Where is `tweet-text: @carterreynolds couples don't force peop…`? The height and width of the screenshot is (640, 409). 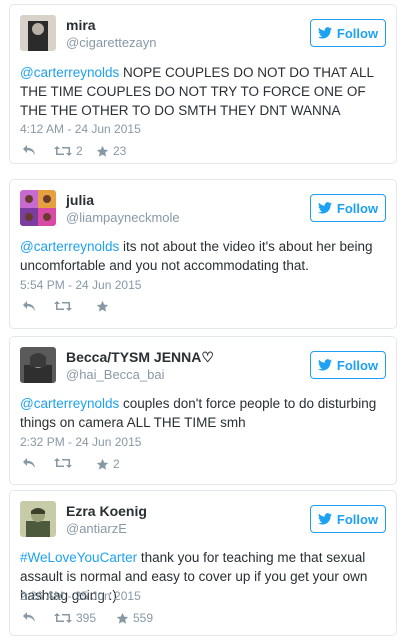 tweet-text: @carterreynolds couples don't force peop… is located at coordinates (203, 413).